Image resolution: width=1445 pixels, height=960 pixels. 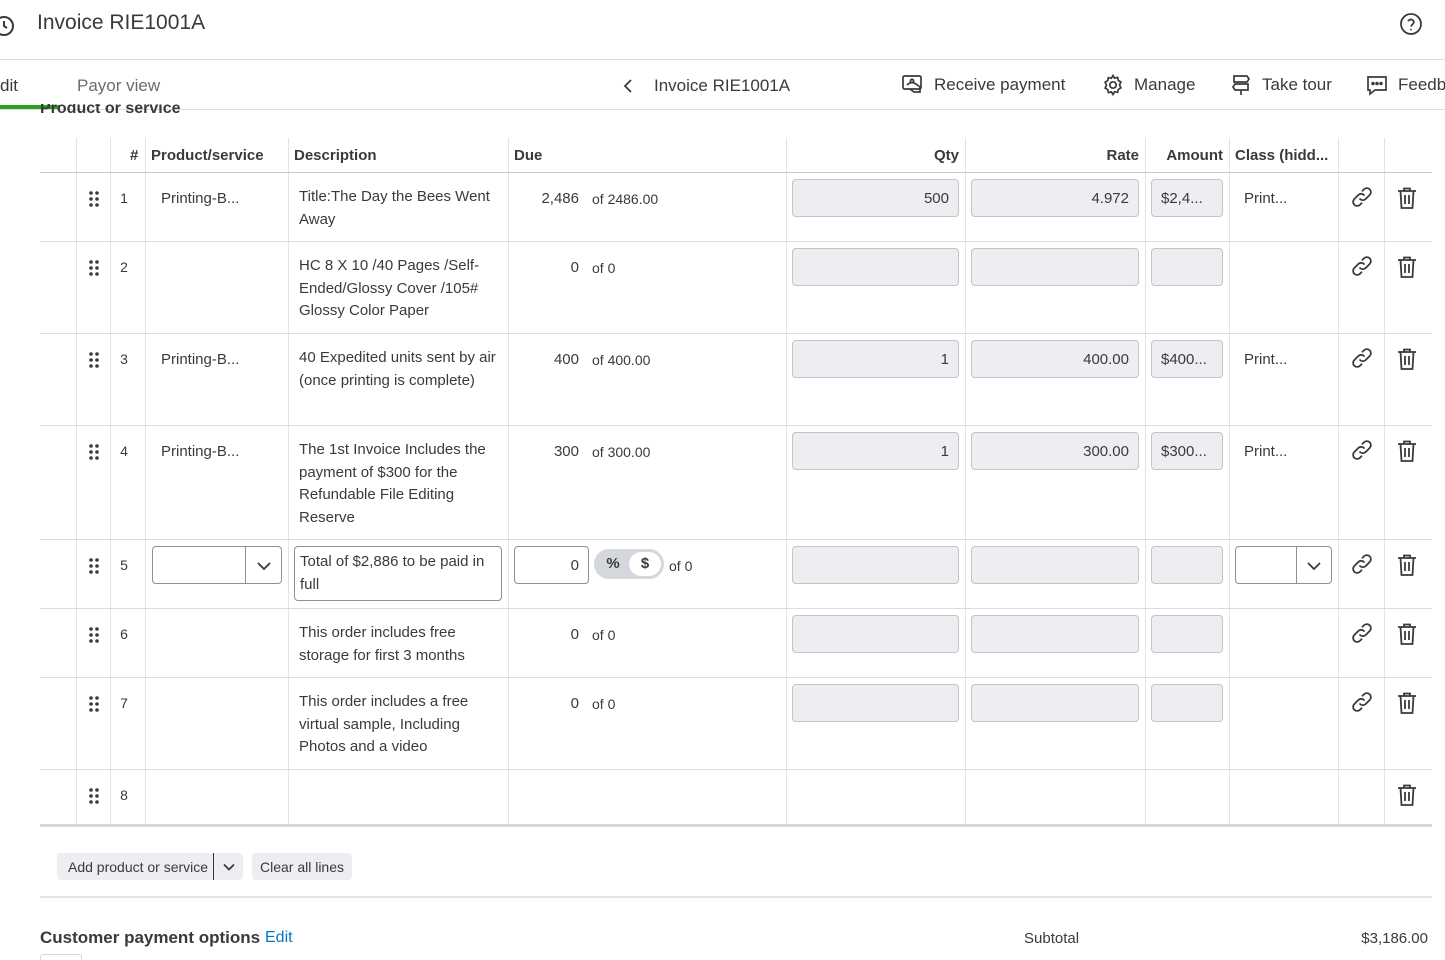 I want to click on payment-options-edit-link: Edit, so click(x=279, y=938).